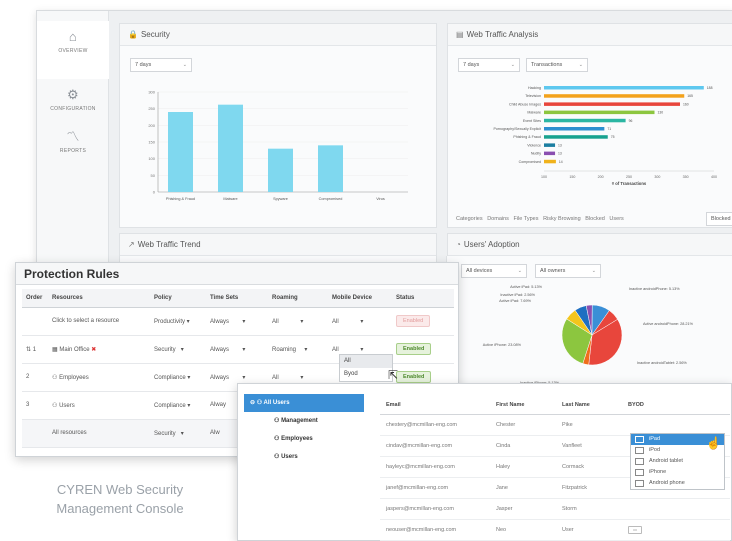  I want to click on resource-cell: ▦ Main Office ✖, so click(99, 349).